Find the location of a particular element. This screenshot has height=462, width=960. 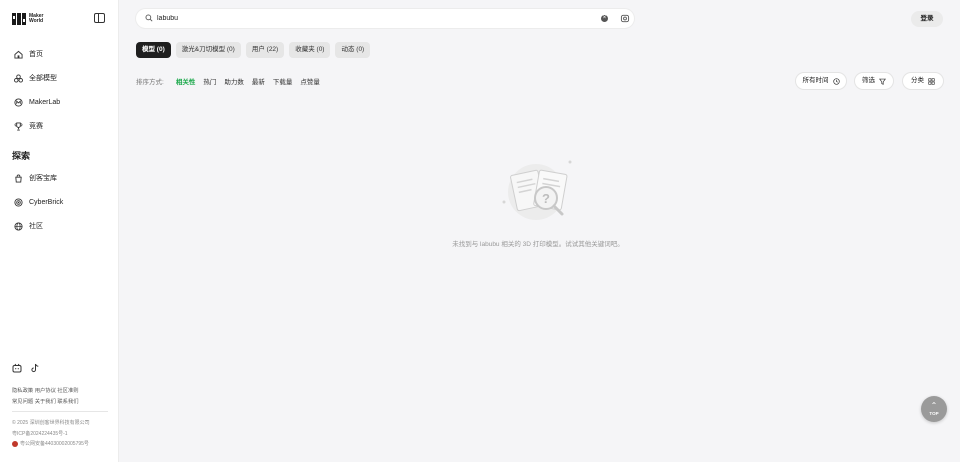

icp-license: 粤ICP备2024224435号-1 is located at coordinates (40, 433).